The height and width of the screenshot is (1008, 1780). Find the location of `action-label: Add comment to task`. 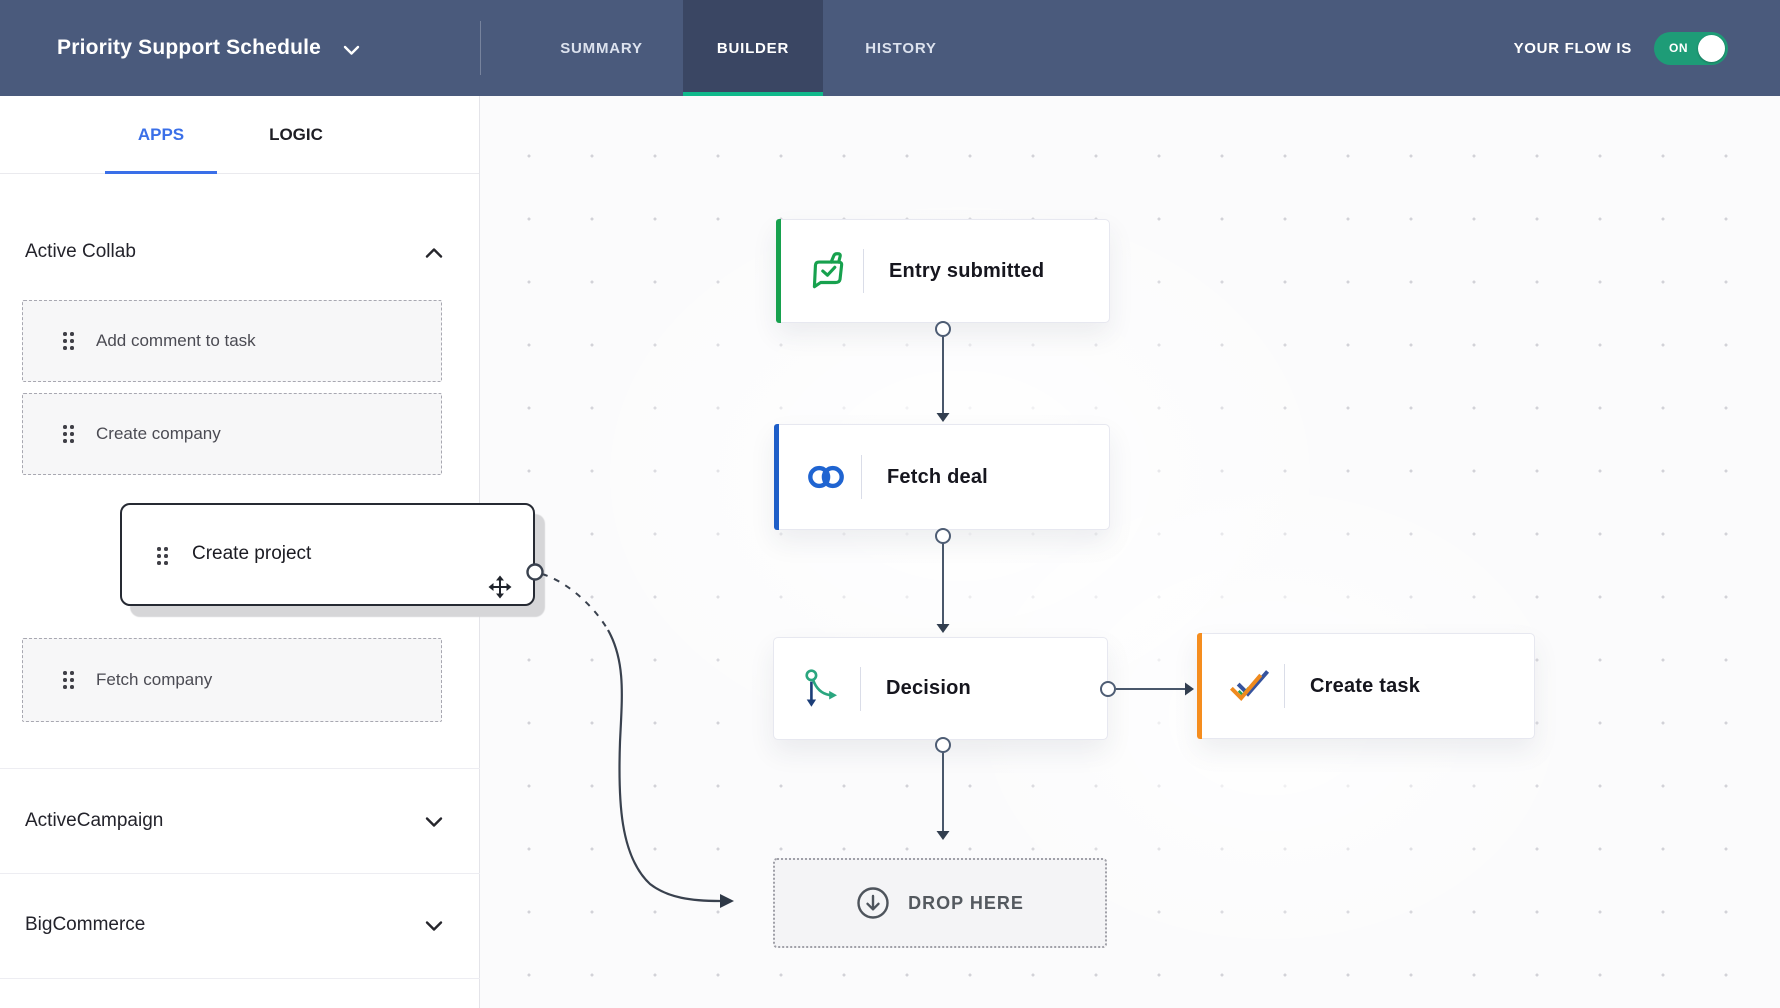

action-label: Add comment to task is located at coordinates (176, 340).